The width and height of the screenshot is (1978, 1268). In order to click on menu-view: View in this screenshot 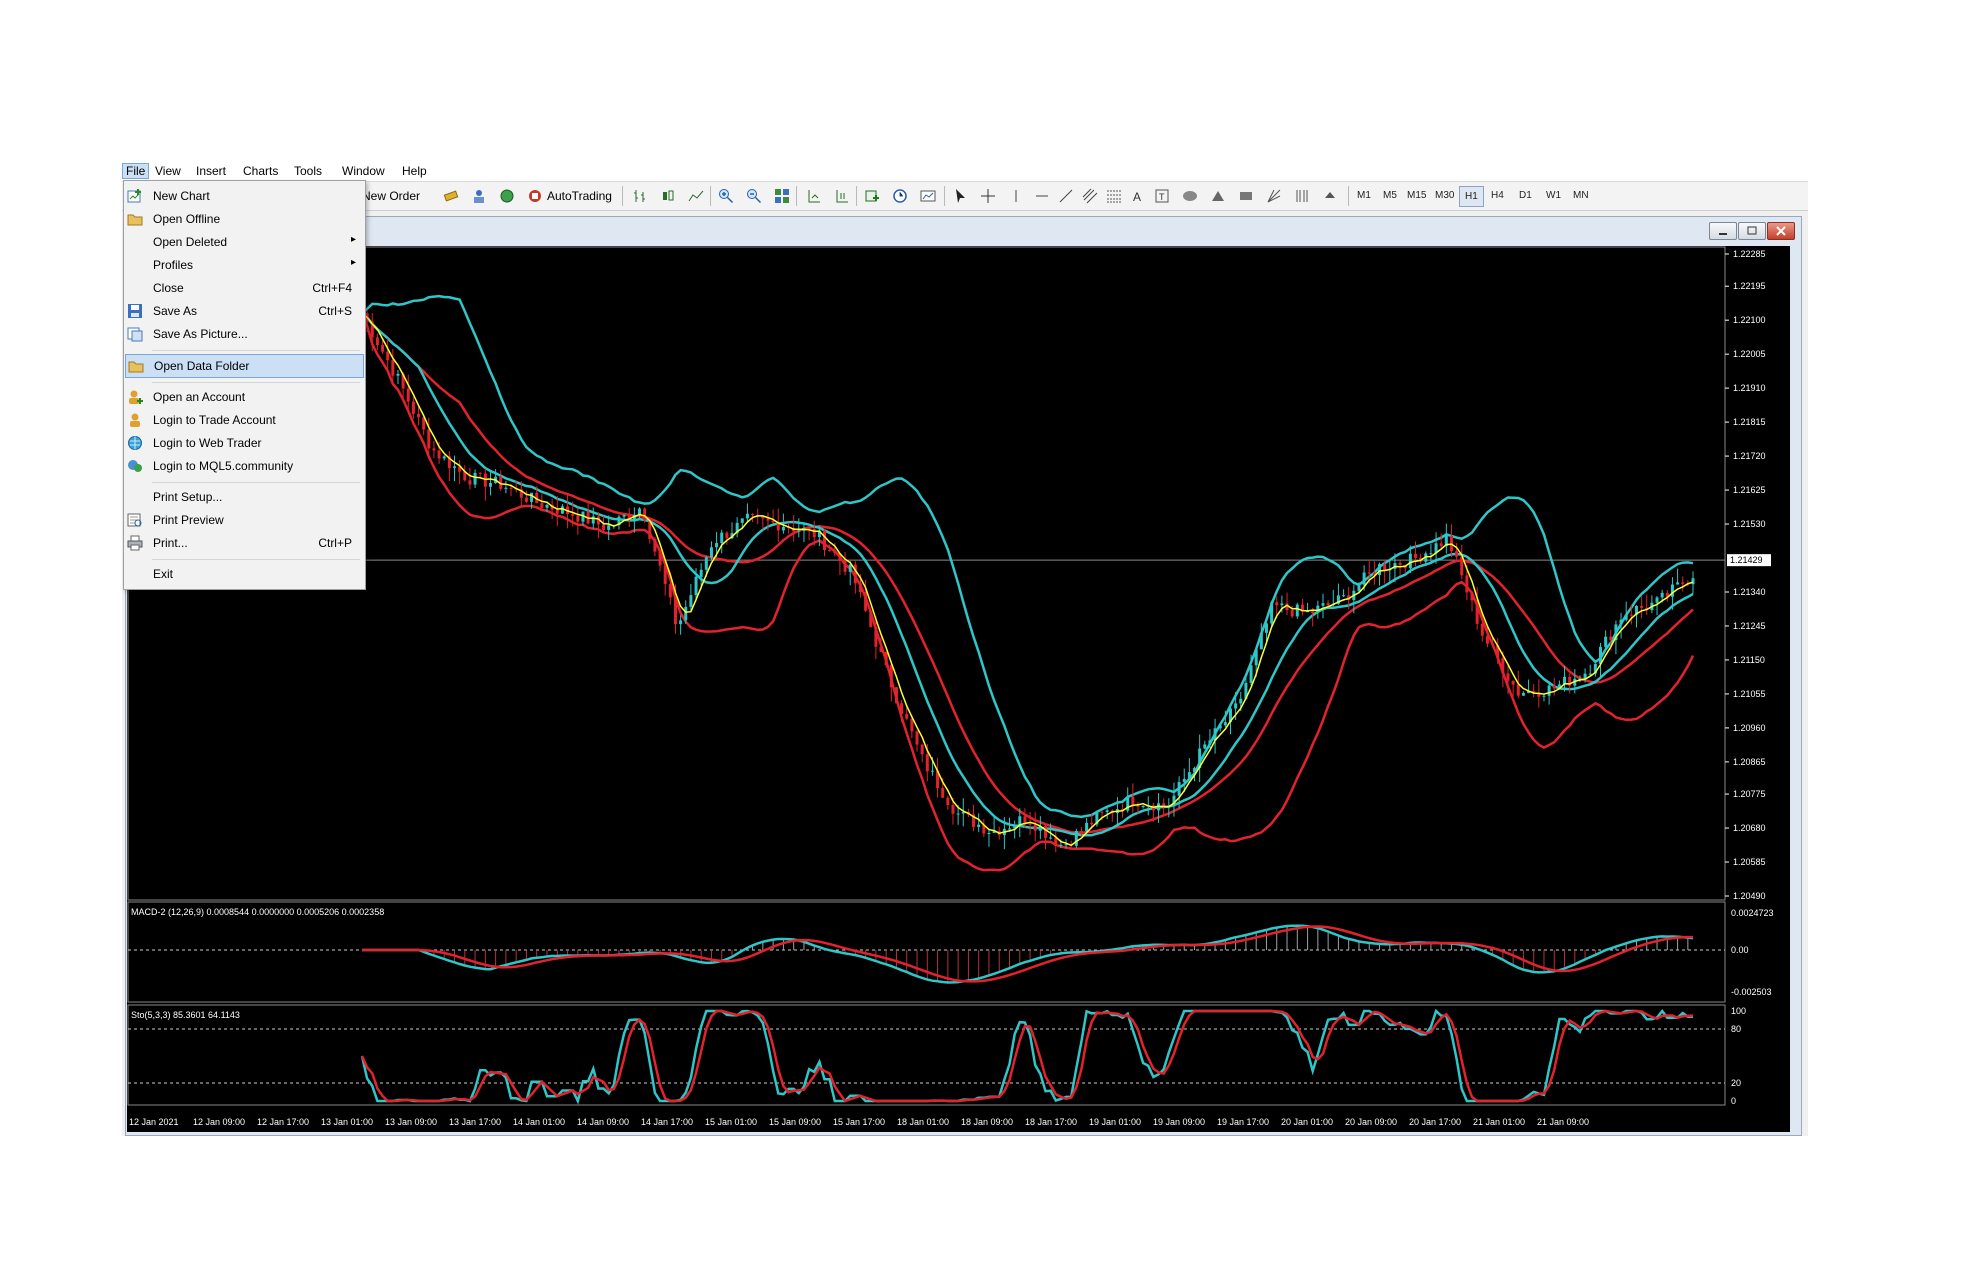, I will do `click(168, 171)`.